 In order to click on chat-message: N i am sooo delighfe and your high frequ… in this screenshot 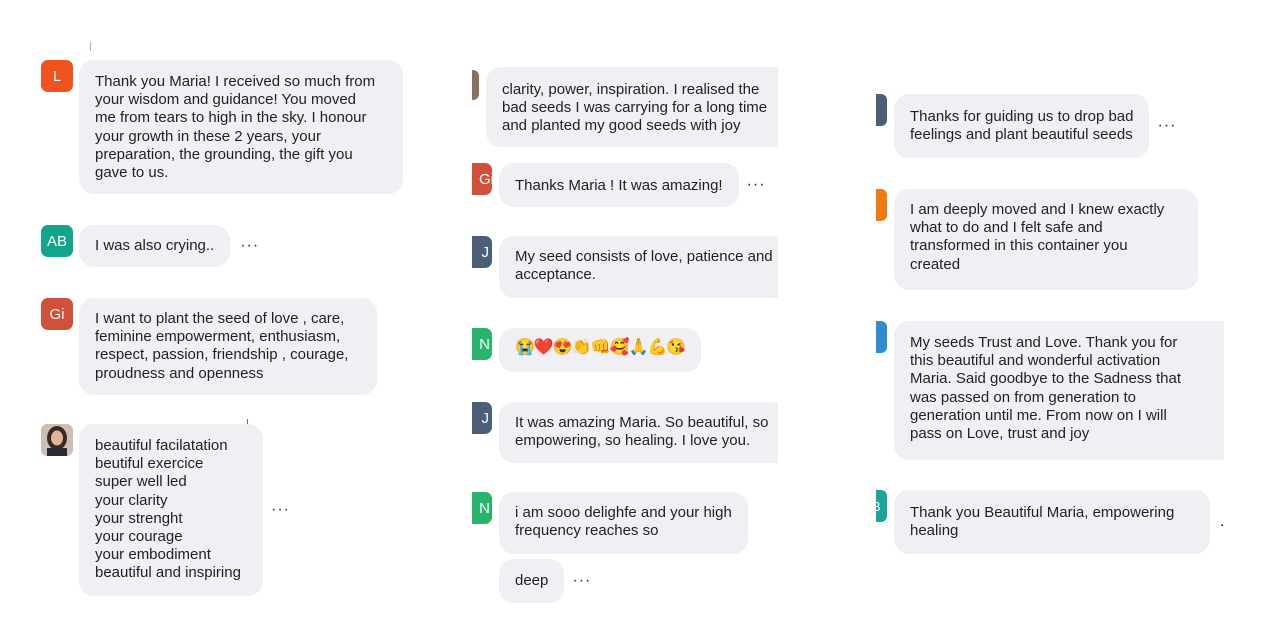, I will do `click(610, 523)`.